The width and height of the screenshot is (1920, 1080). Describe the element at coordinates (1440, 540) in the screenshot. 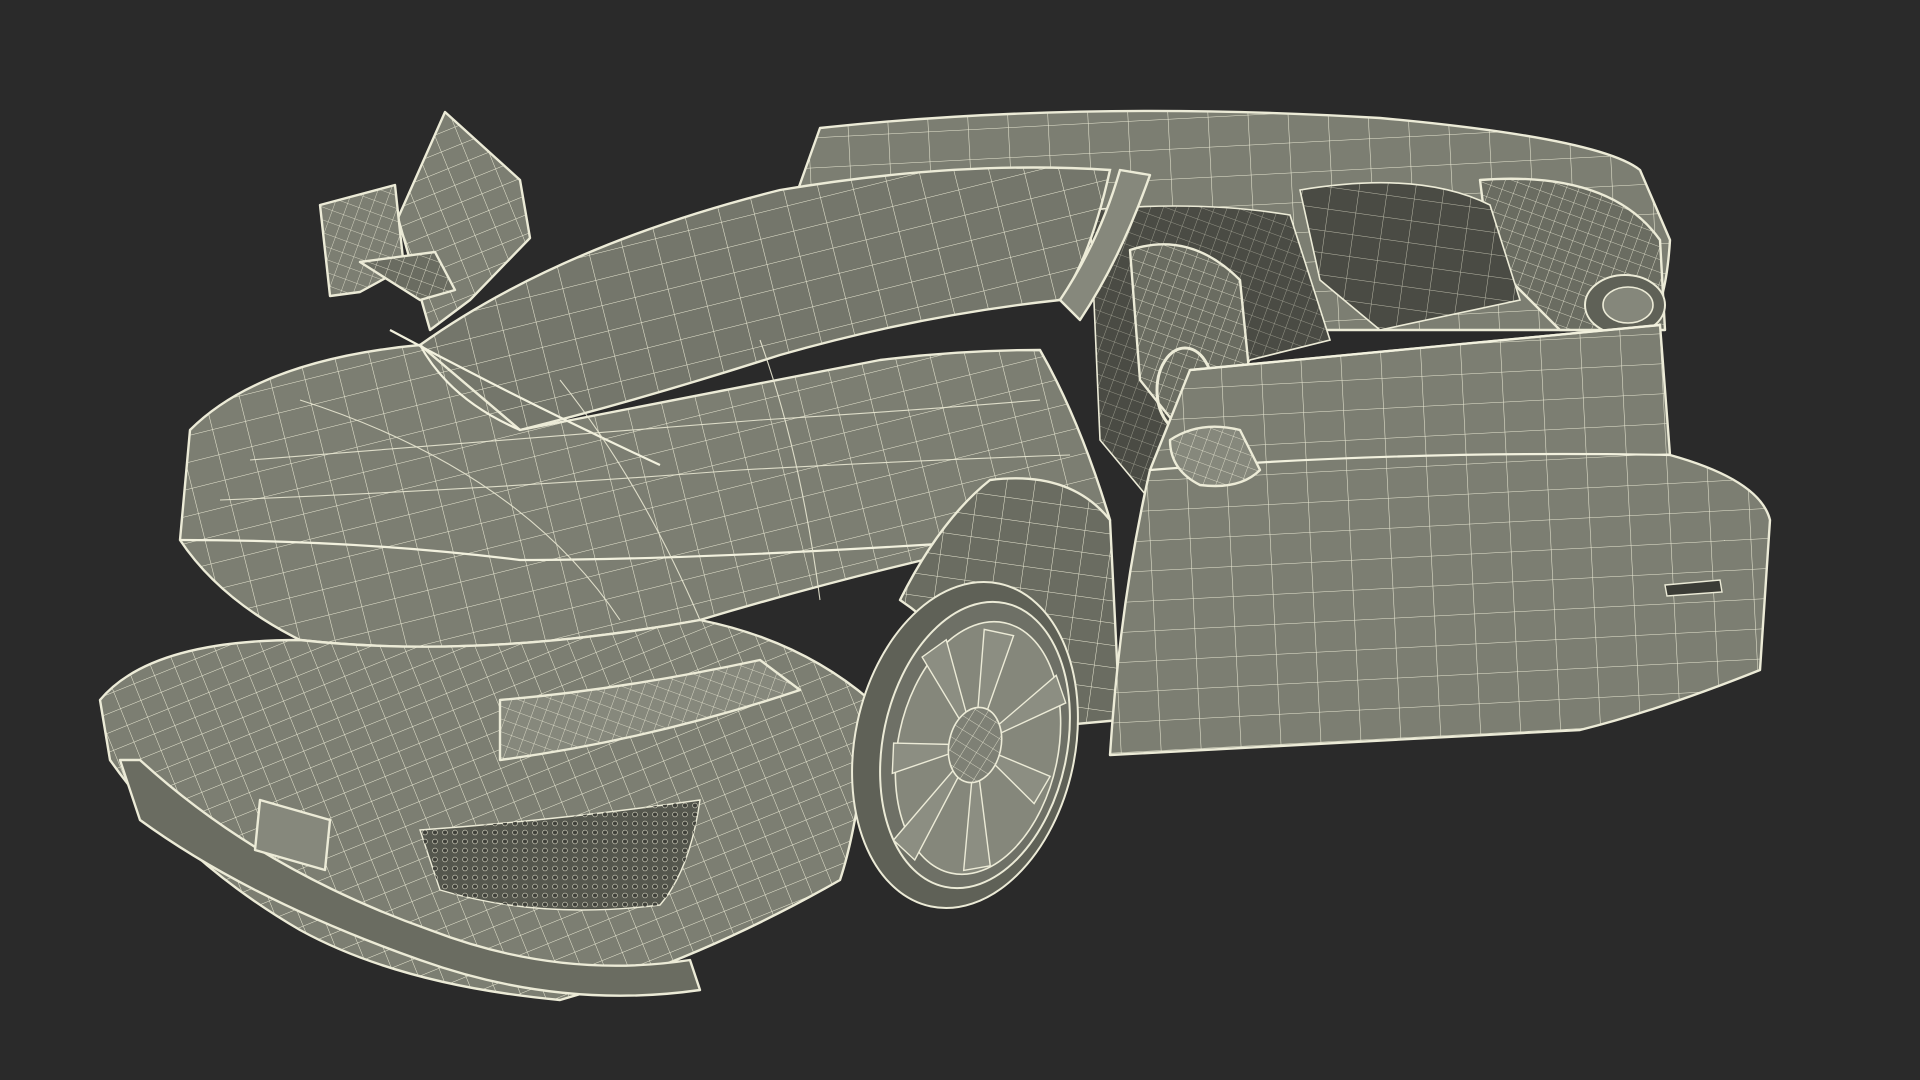

I see `right-door` at that location.